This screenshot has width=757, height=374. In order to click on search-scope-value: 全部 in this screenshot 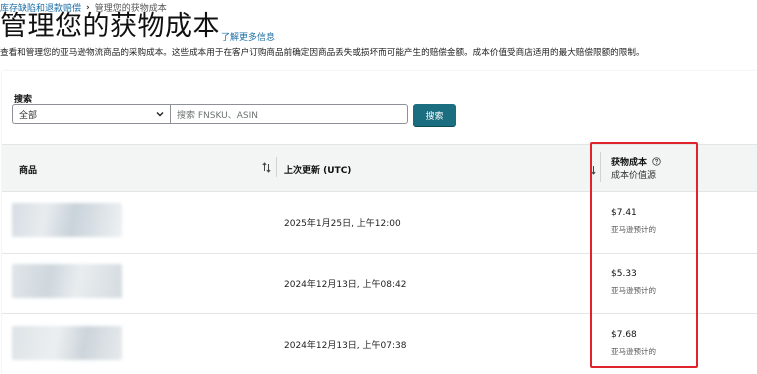, I will do `click(28, 115)`.